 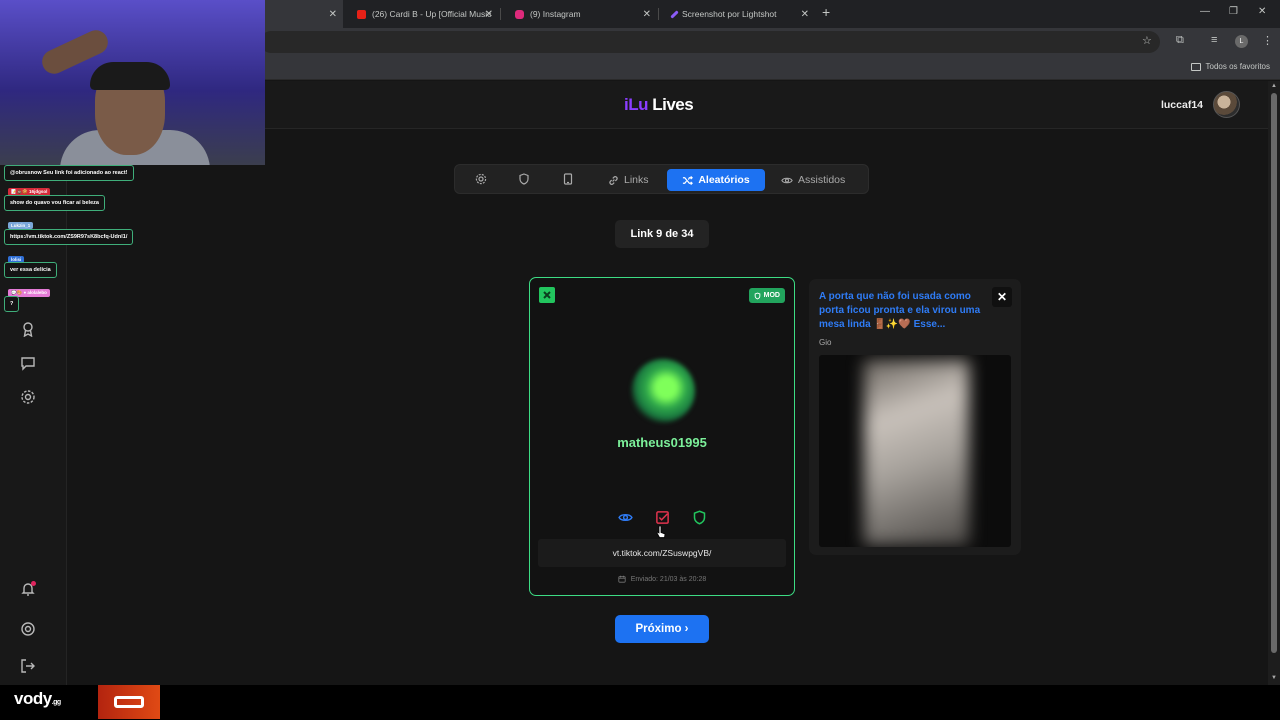 I want to click on tab-watched: Assistidos, so click(x=813, y=180).